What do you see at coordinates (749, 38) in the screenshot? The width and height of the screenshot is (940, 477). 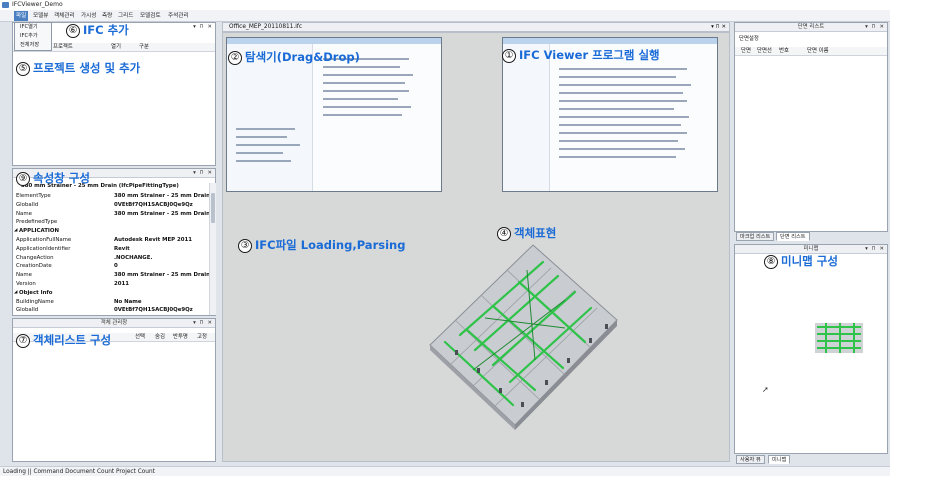 I see `section-settings-label: 단면설정` at bounding box center [749, 38].